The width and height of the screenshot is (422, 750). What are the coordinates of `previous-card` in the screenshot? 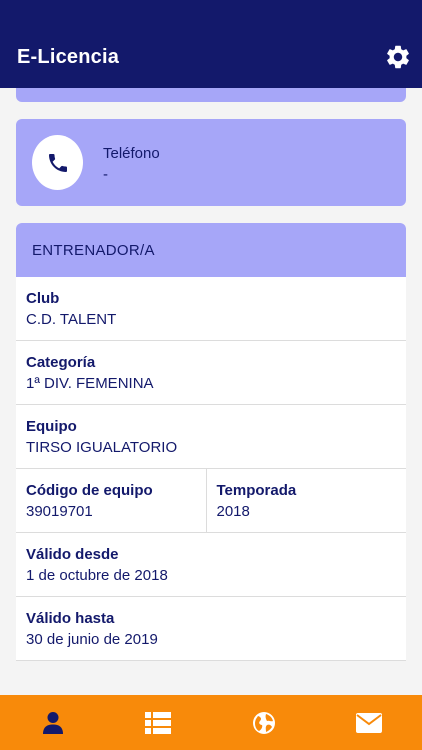 It's located at (211, 95).